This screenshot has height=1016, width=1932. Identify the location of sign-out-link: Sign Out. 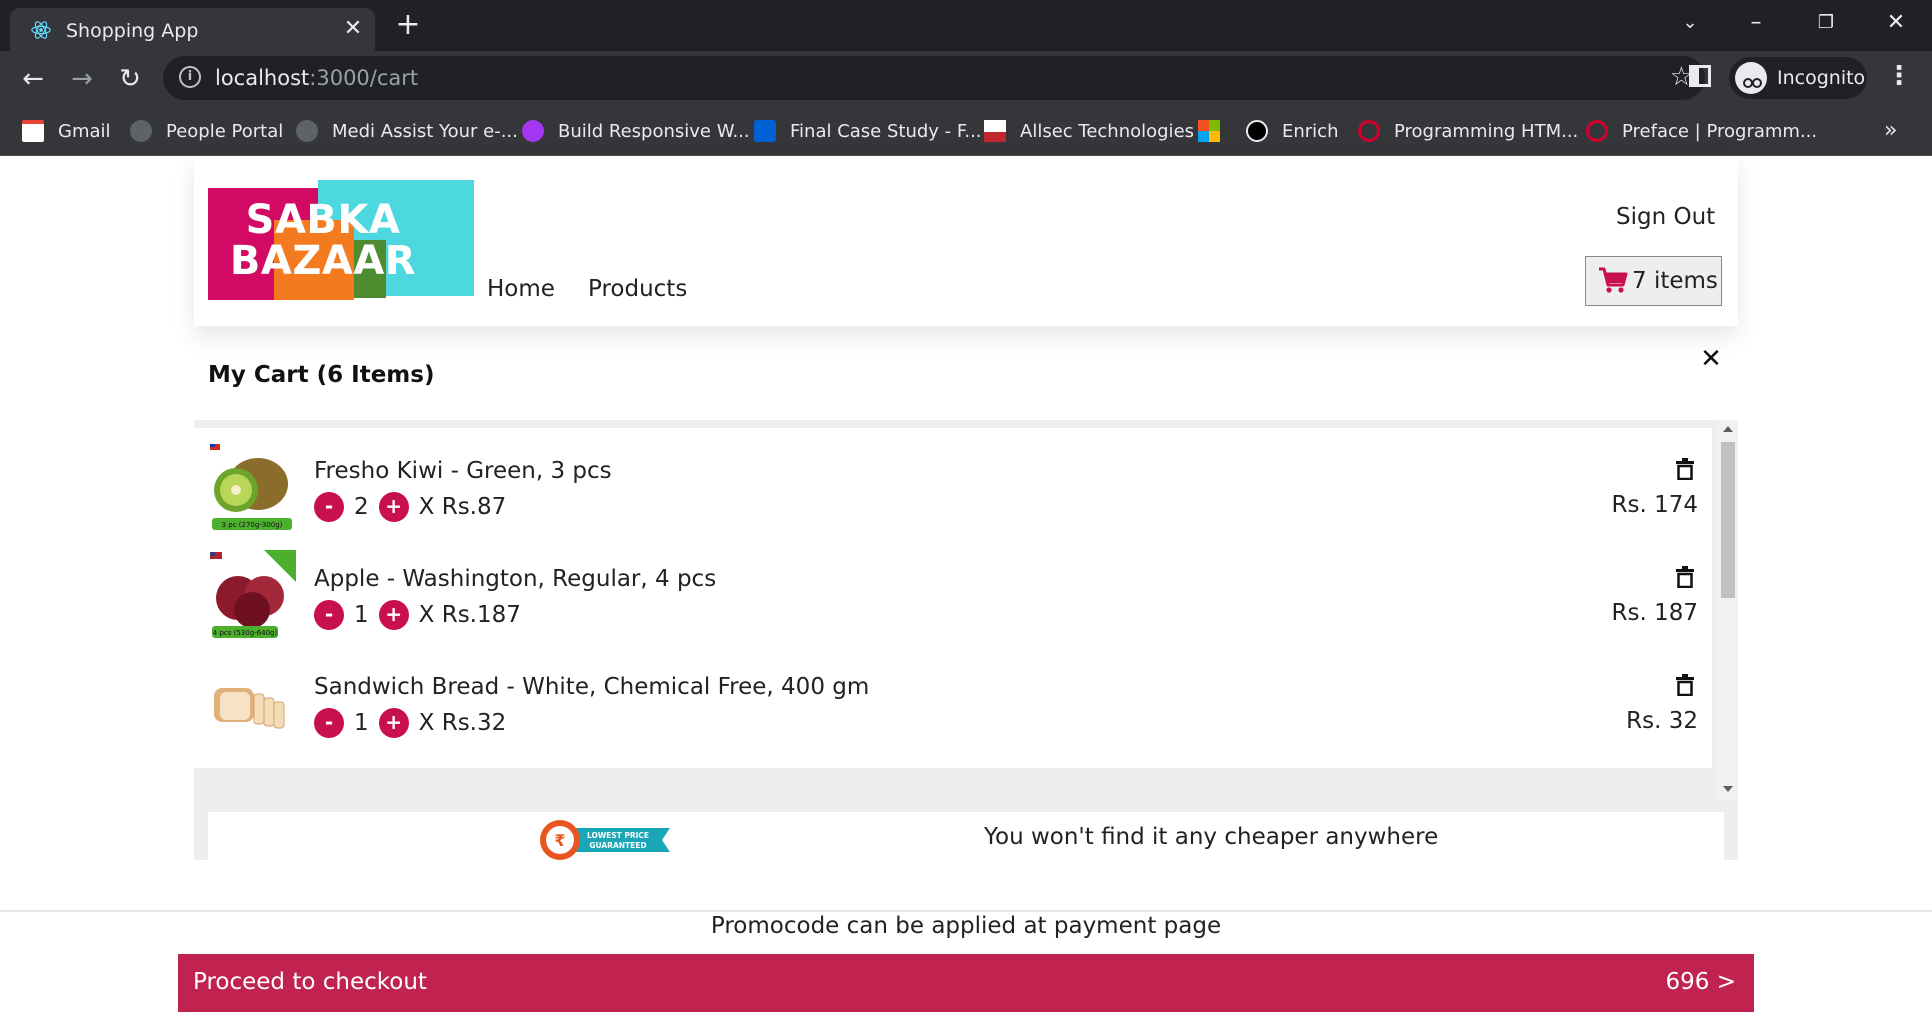
(1665, 217).